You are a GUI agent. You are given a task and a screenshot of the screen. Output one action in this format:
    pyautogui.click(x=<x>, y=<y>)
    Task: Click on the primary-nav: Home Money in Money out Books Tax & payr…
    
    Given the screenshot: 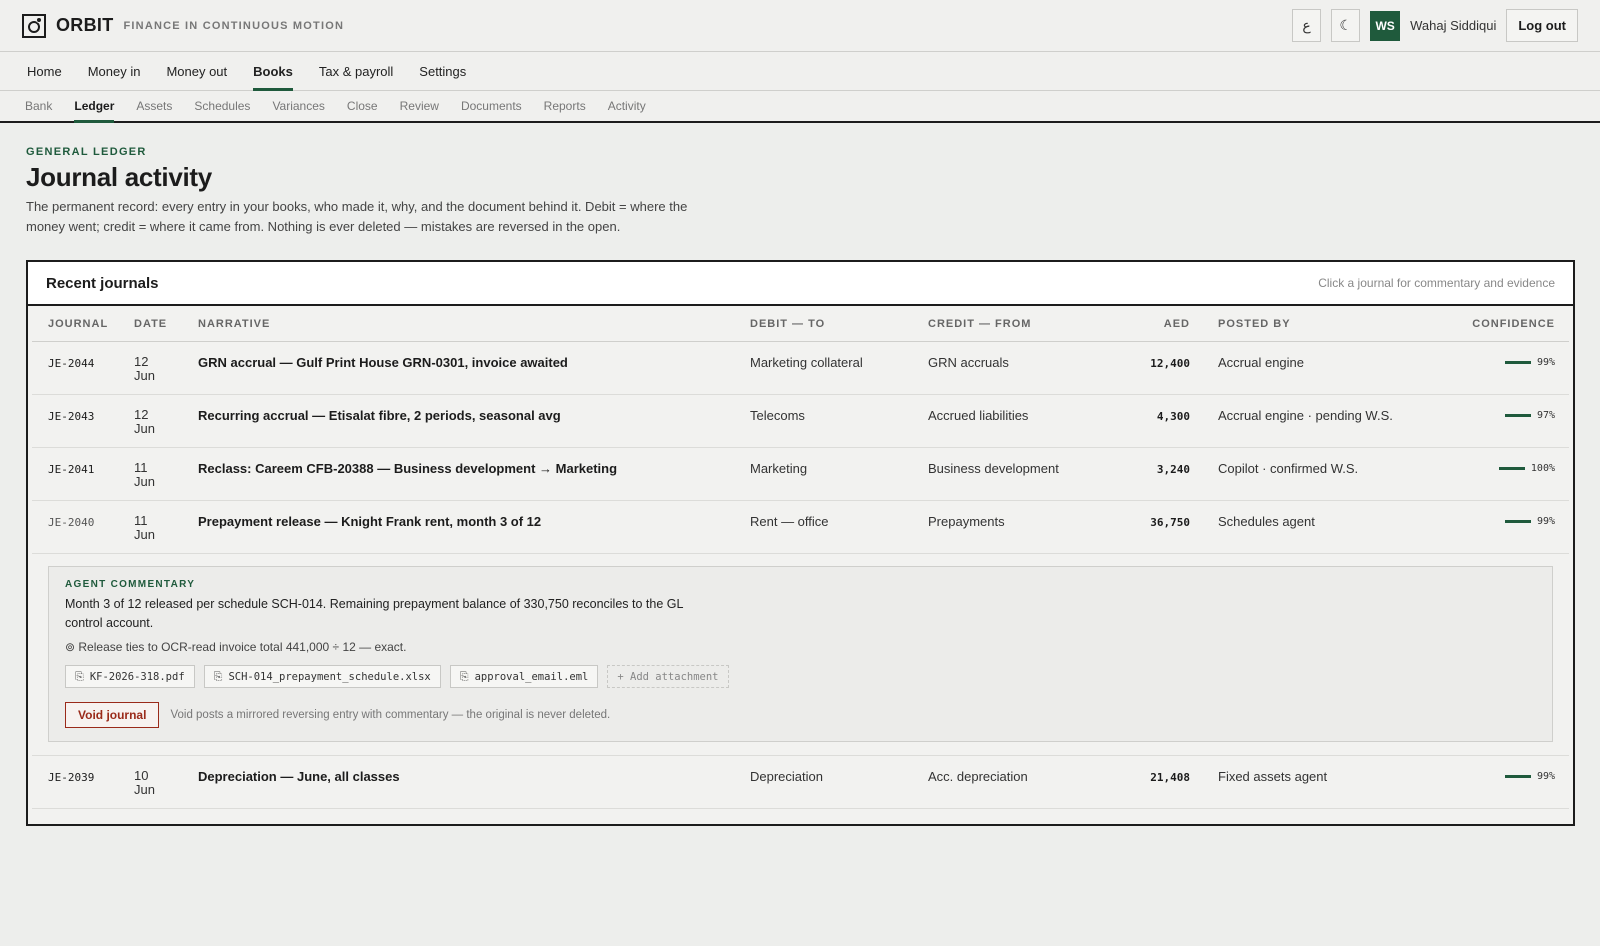 What is the action you would take?
    pyautogui.click(x=800, y=71)
    